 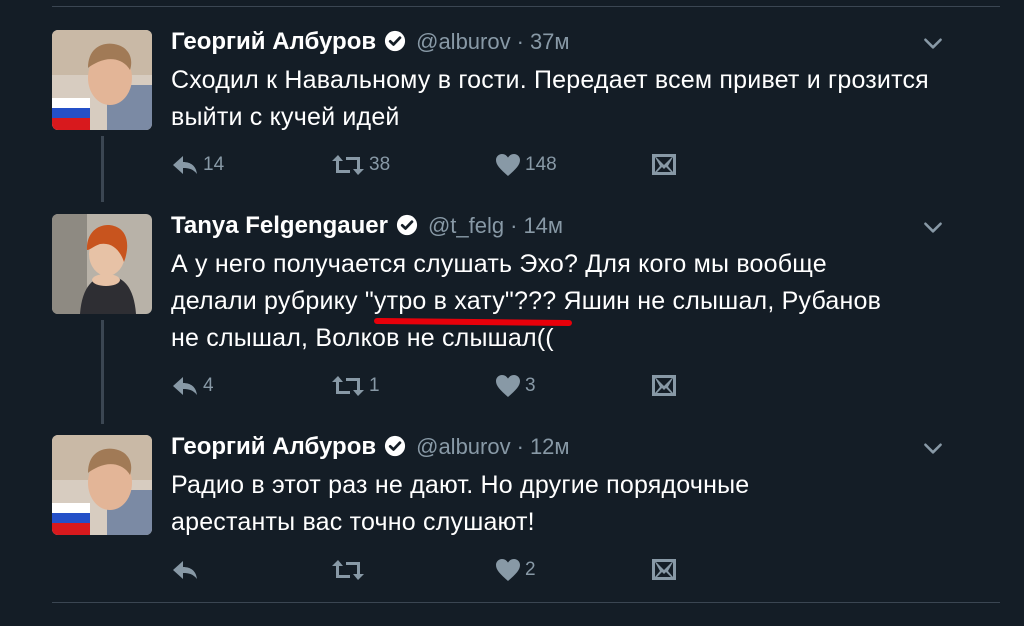 I want to click on retweet-count: 1, so click(x=374, y=385).